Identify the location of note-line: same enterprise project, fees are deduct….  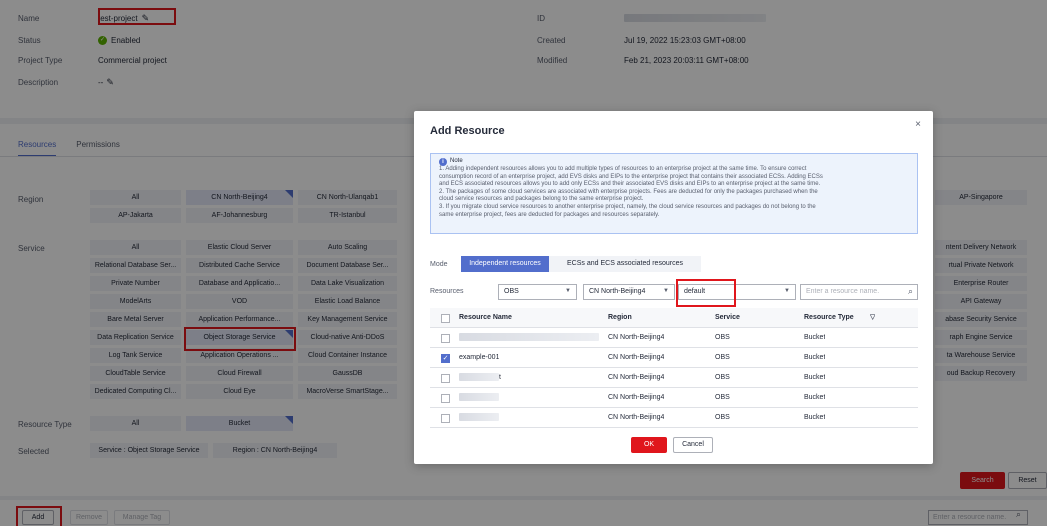
(549, 214).